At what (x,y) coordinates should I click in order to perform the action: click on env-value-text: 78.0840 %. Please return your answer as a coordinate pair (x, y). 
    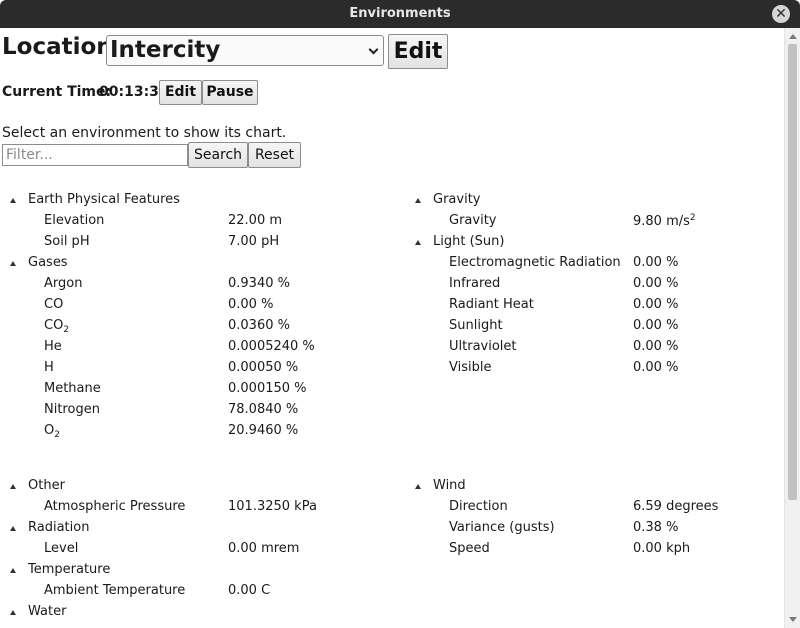
    Looking at the image, I should click on (263, 409).